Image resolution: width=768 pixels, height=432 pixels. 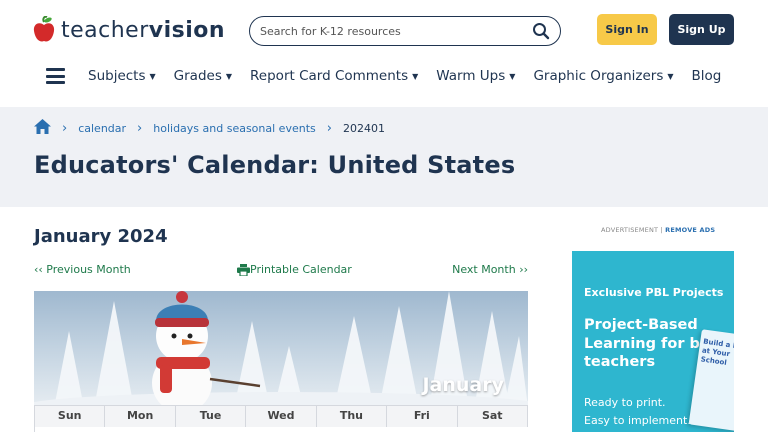 What do you see at coordinates (203, 76) in the screenshot?
I see `nav-item-grades: Grades ▼` at bounding box center [203, 76].